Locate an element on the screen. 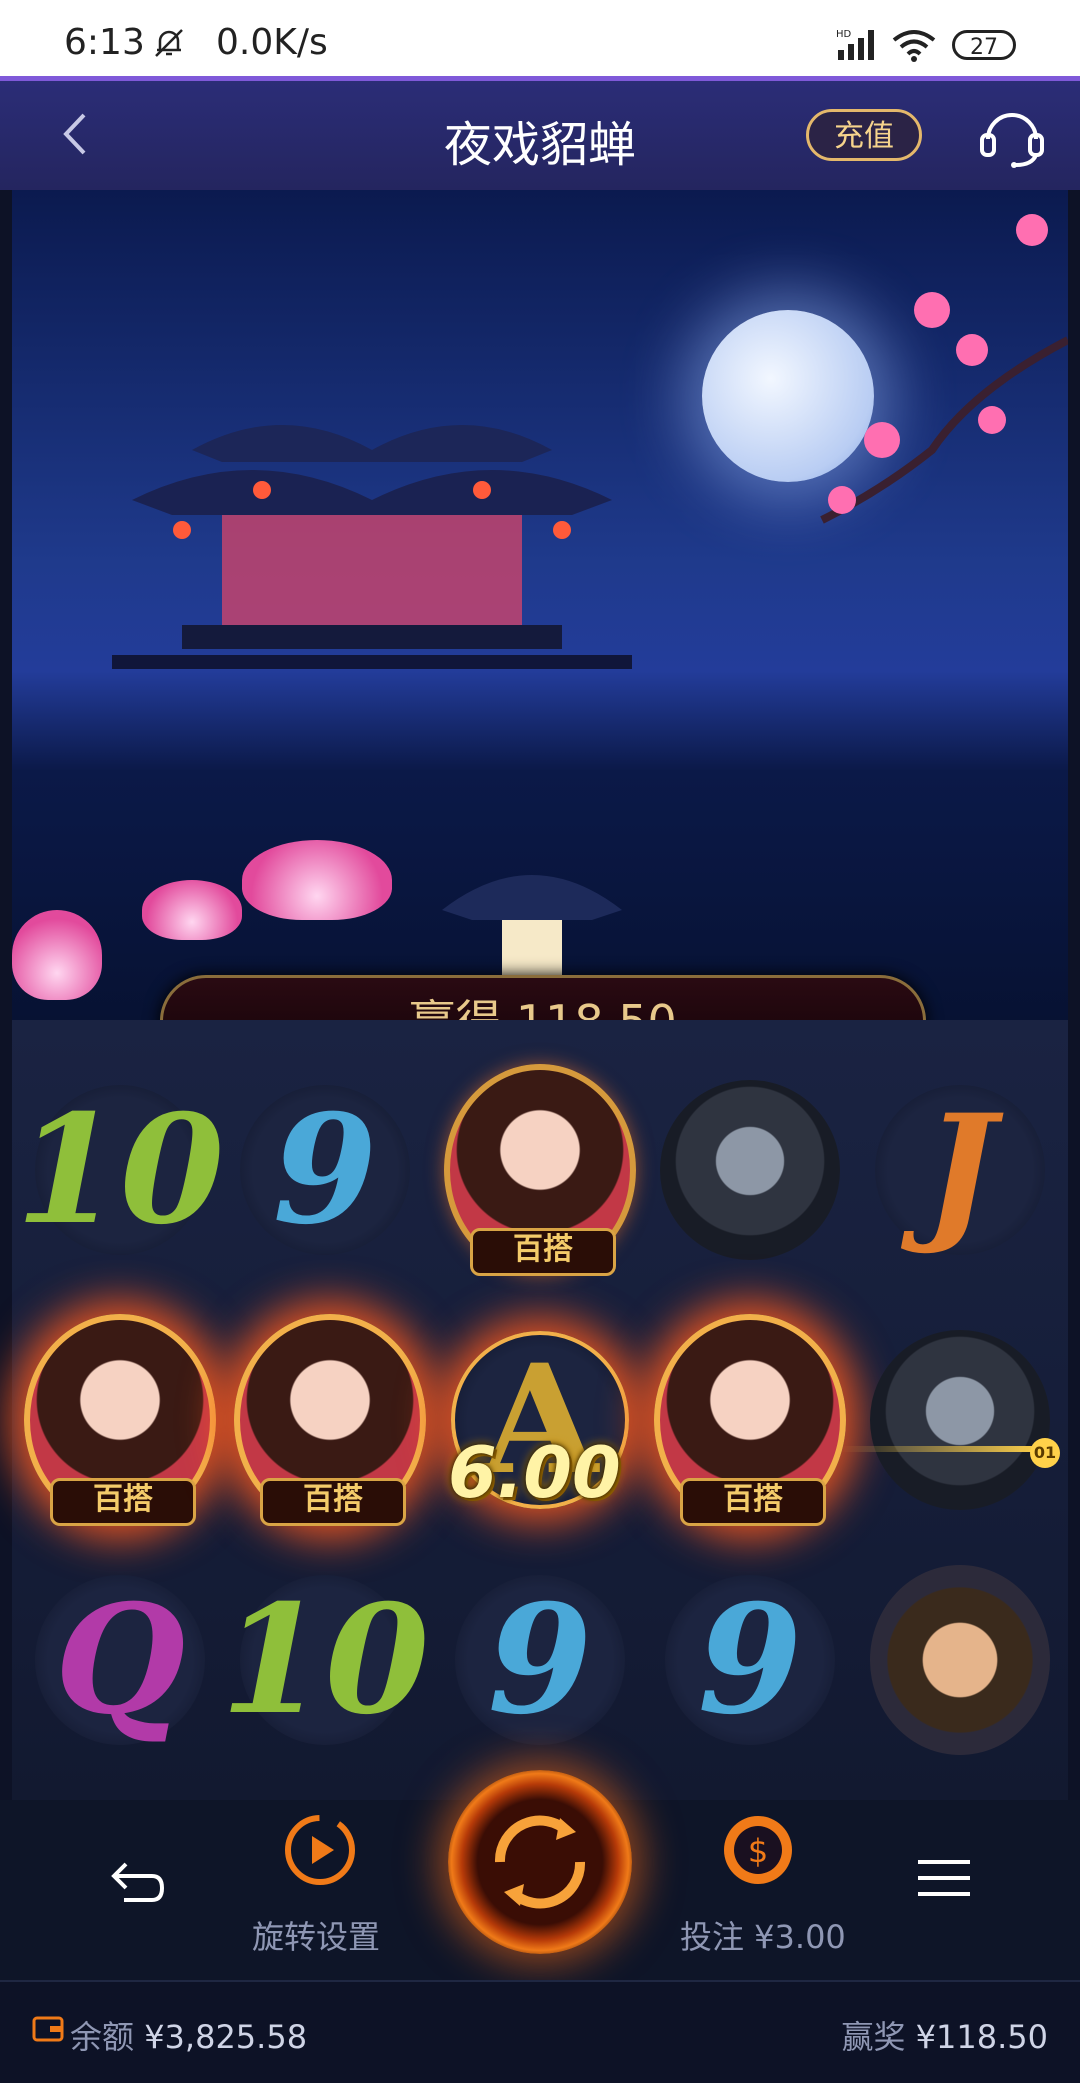 The height and width of the screenshot is (2083, 1080). win-label: 赢奖 is located at coordinates (873, 2037).